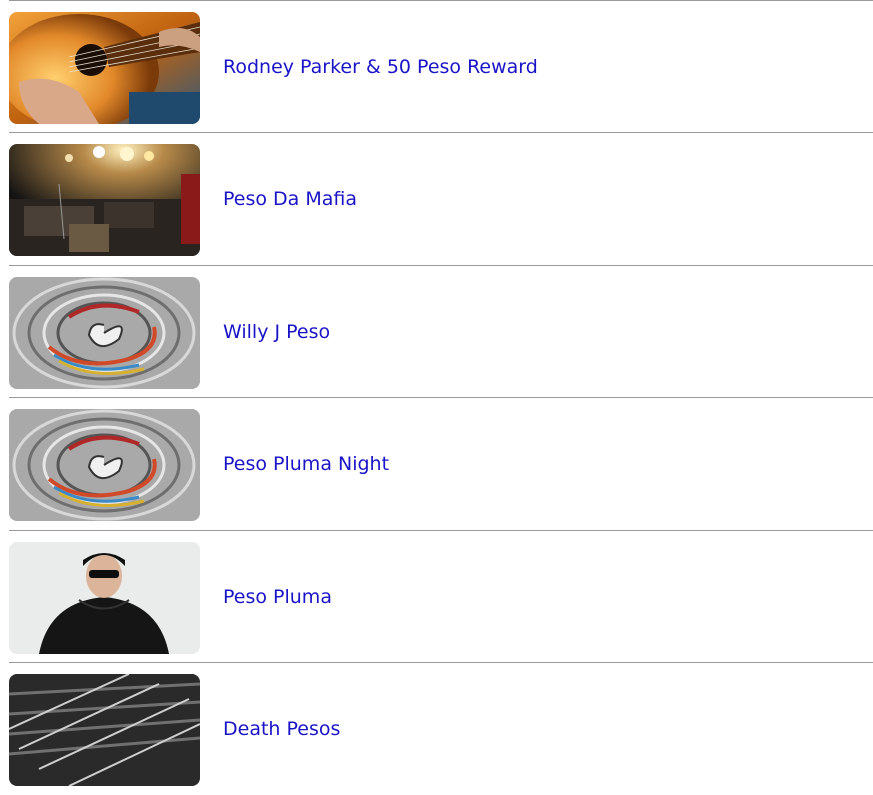  What do you see at coordinates (104, 68) in the screenshot?
I see `acoustic-guitar-photo` at bounding box center [104, 68].